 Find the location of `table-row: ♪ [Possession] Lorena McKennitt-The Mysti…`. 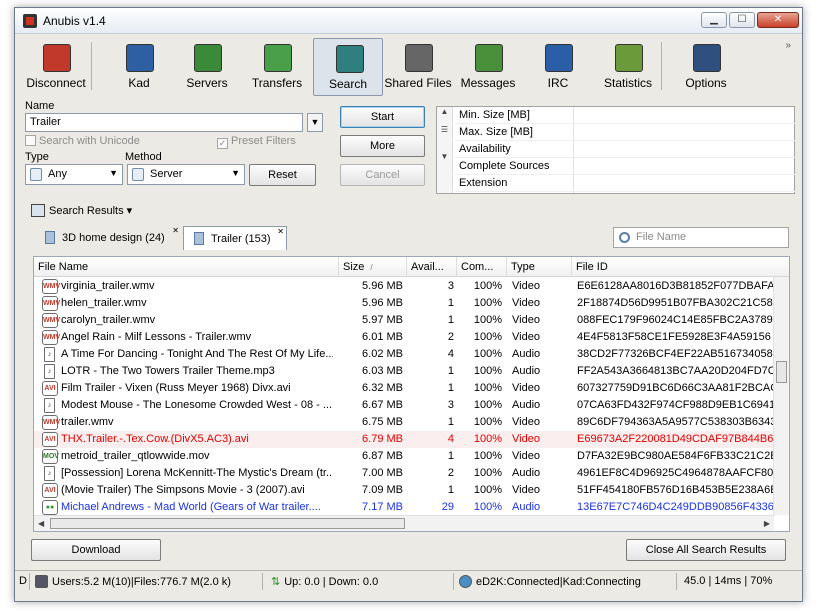

table-row: ♪ [Possession] Lorena McKennitt-The Mysti… is located at coordinates (404, 473).